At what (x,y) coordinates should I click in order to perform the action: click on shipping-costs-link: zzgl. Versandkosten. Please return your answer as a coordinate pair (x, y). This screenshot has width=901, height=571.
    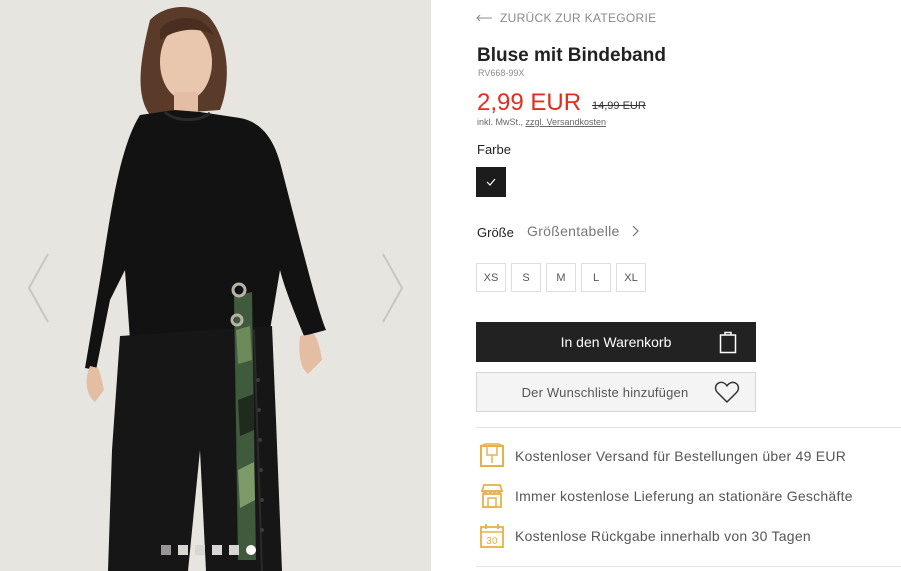
    Looking at the image, I should click on (566, 122).